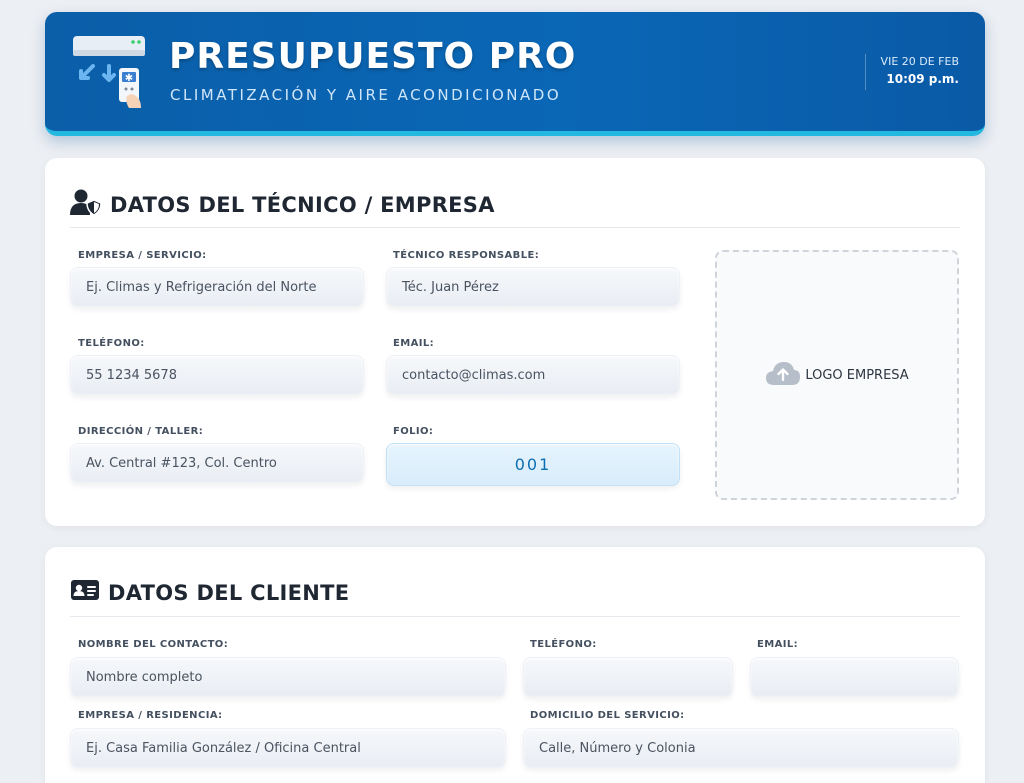  Describe the element at coordinates (741, 748) in the screenshot. I see `domicilio-input: Calle, Número y Colonia` at that location.